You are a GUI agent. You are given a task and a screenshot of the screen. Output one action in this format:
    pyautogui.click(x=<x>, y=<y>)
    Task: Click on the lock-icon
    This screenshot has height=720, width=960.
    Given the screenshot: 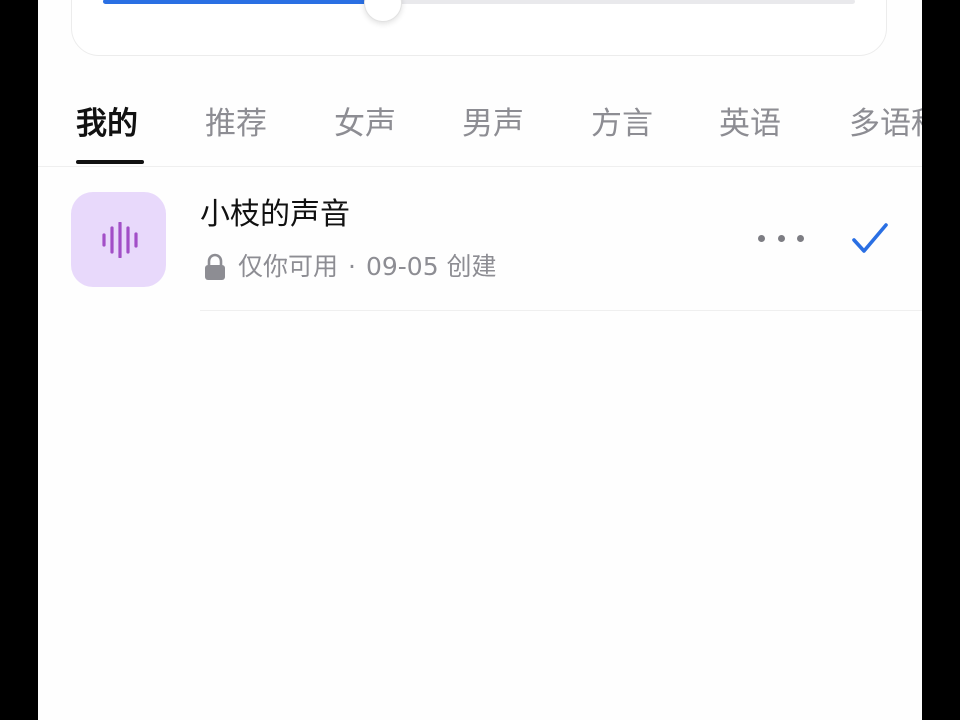 What is the action you would take?
    pyautogui.click(x=215, y=266)
    